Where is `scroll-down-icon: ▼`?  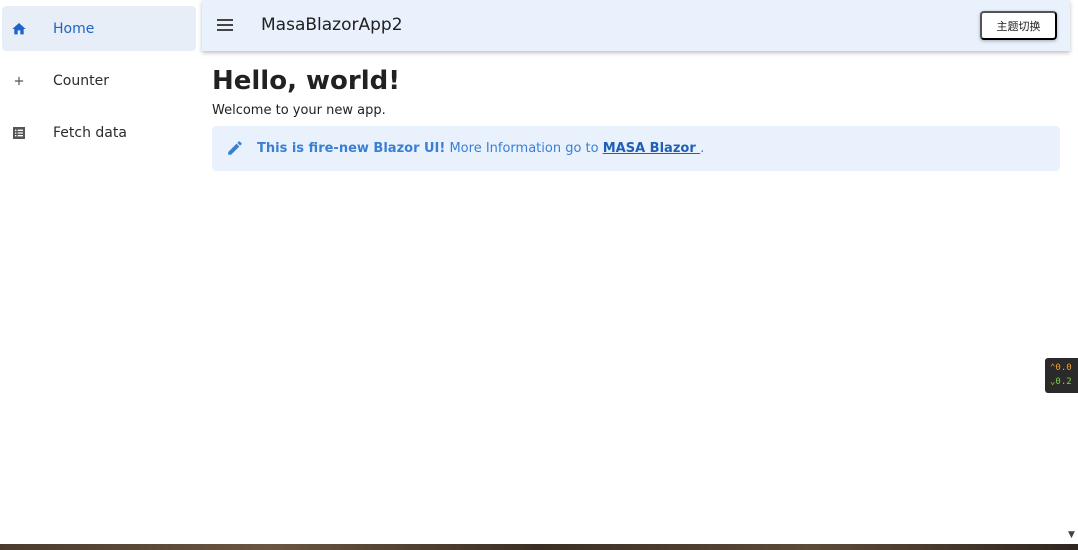
scroll-down-icon: ▼ is located at coordinates (1073, 535).